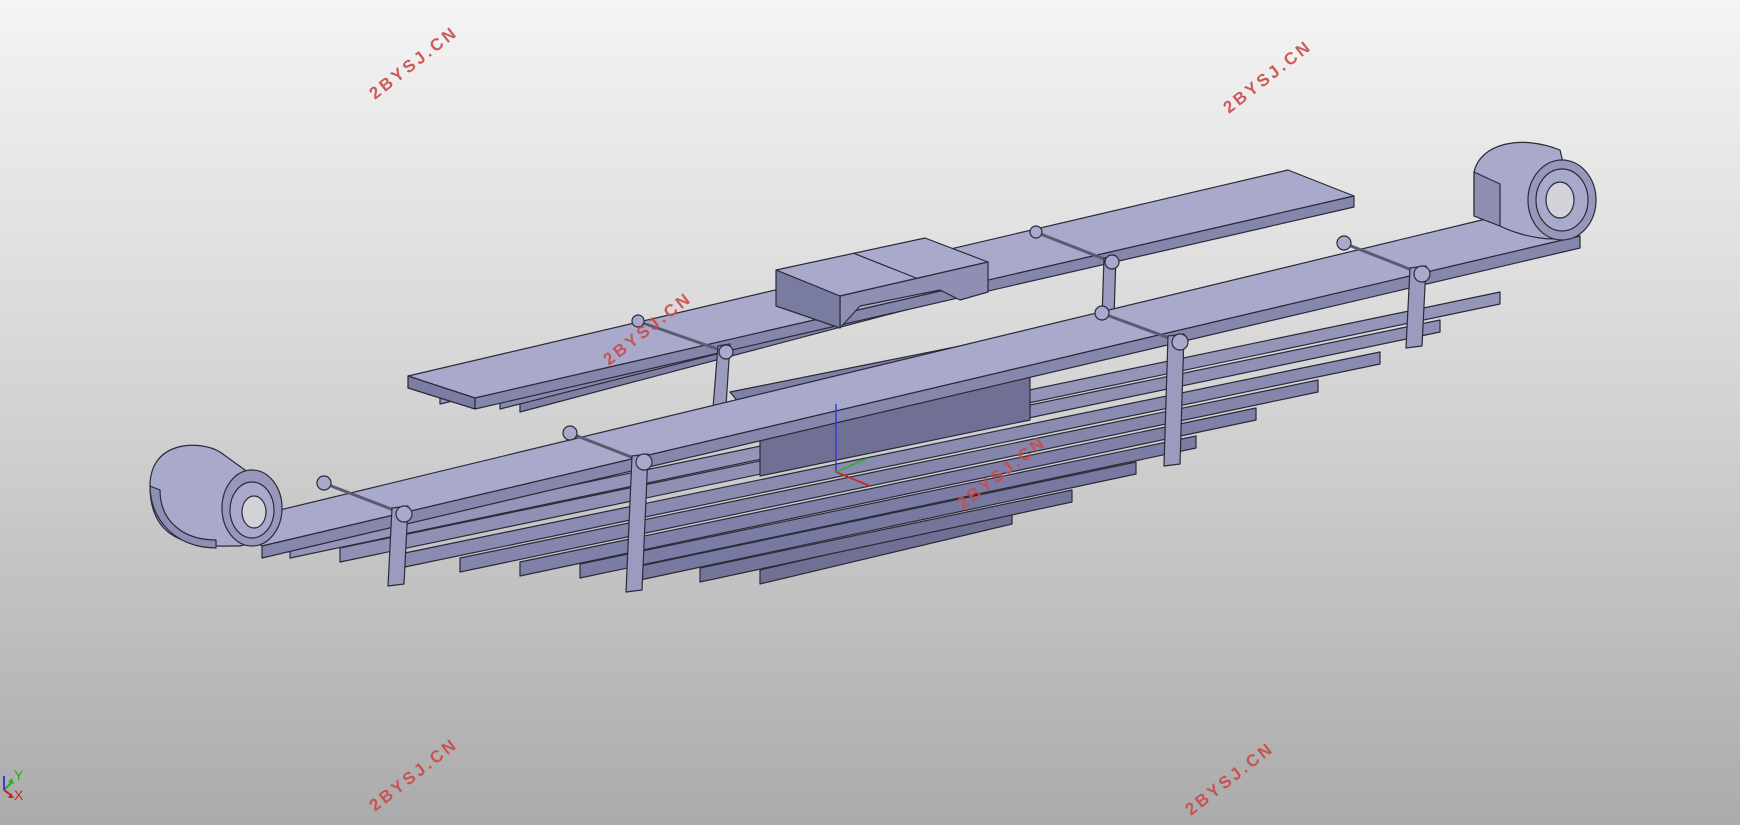 This screenshot has height=825, width=1740. Describe the element at coordinates (19, 775) in the screenshot. I see `triad-y-label: Y` at that location.